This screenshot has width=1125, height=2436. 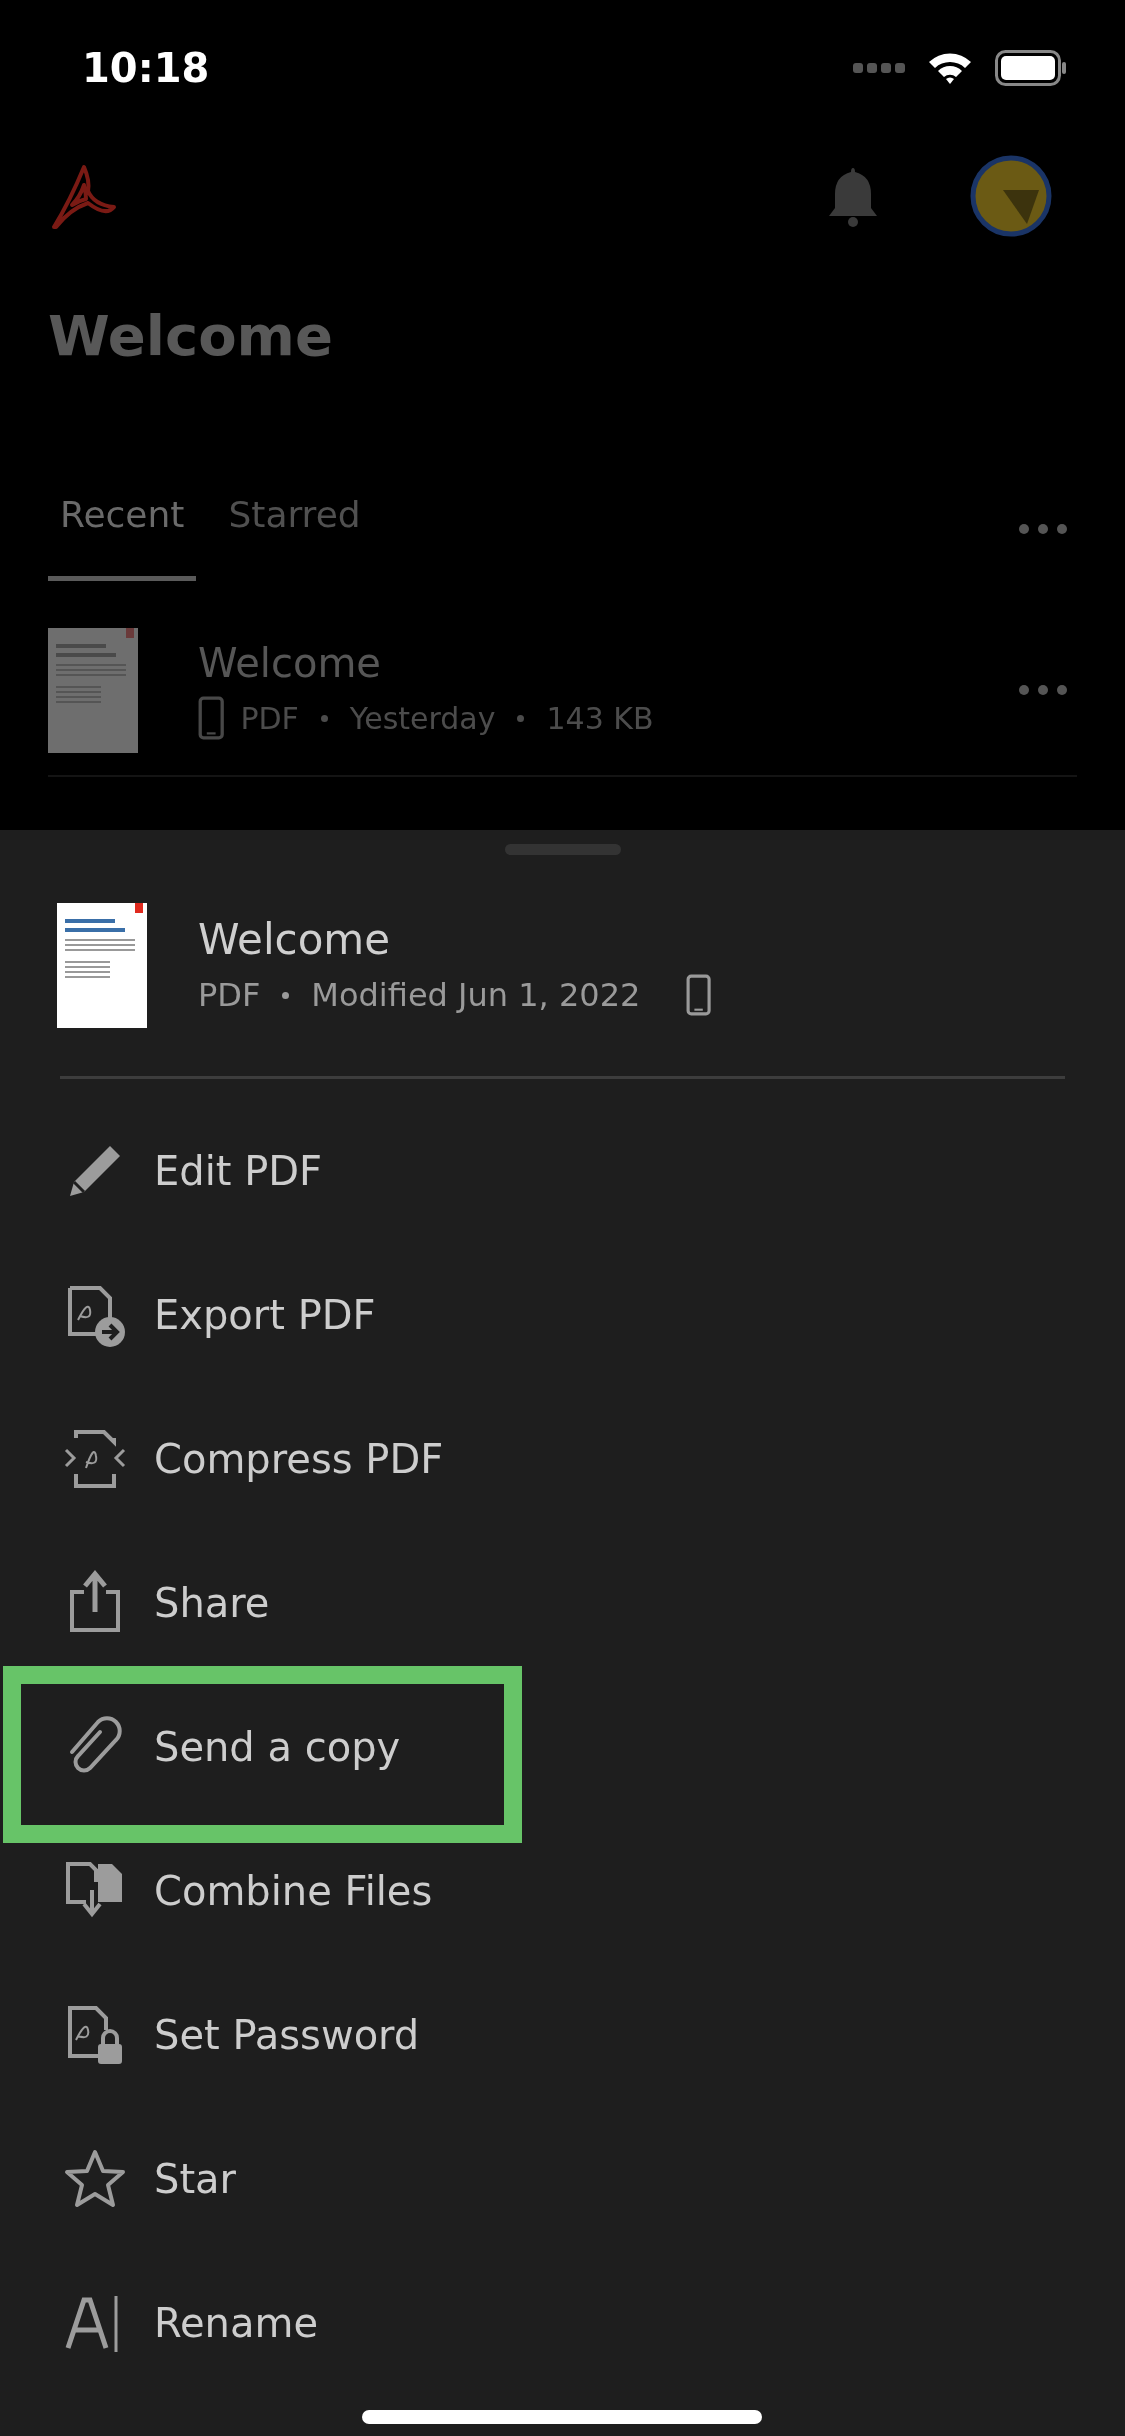 I want to click on signal-icon, so click(x=879, y=68).